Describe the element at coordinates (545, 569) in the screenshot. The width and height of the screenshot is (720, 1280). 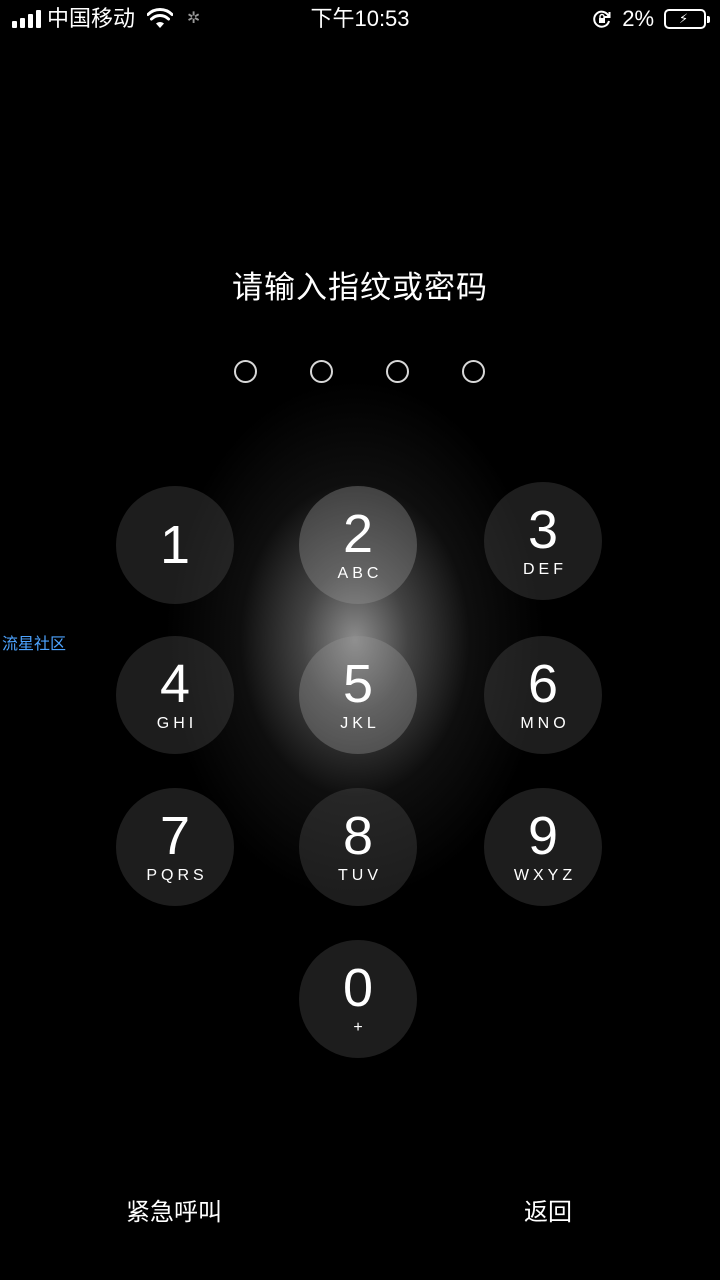
I see `key-letters: DEF` at that location.